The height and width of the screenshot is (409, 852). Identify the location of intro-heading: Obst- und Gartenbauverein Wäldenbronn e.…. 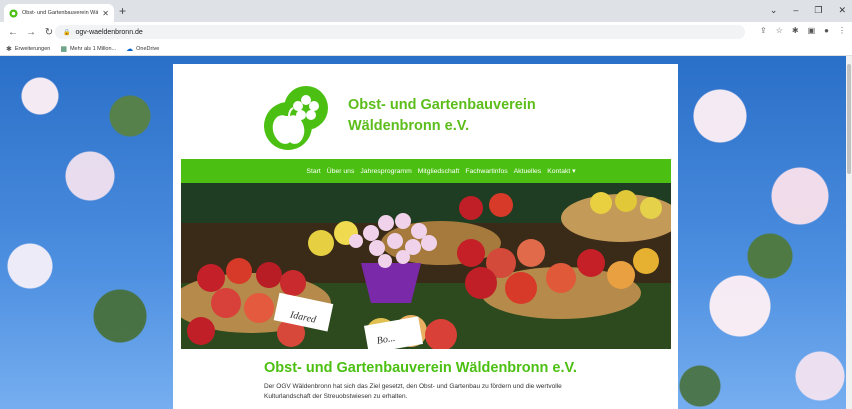
(420, 368).